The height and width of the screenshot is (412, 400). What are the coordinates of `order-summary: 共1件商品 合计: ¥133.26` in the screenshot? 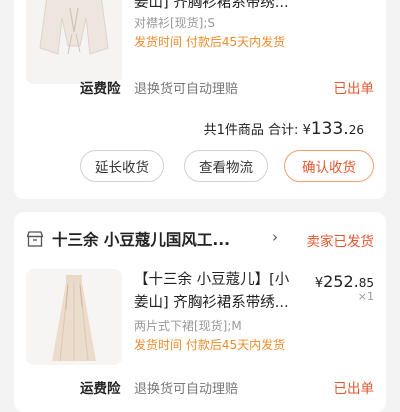 It's located at (284, 129).